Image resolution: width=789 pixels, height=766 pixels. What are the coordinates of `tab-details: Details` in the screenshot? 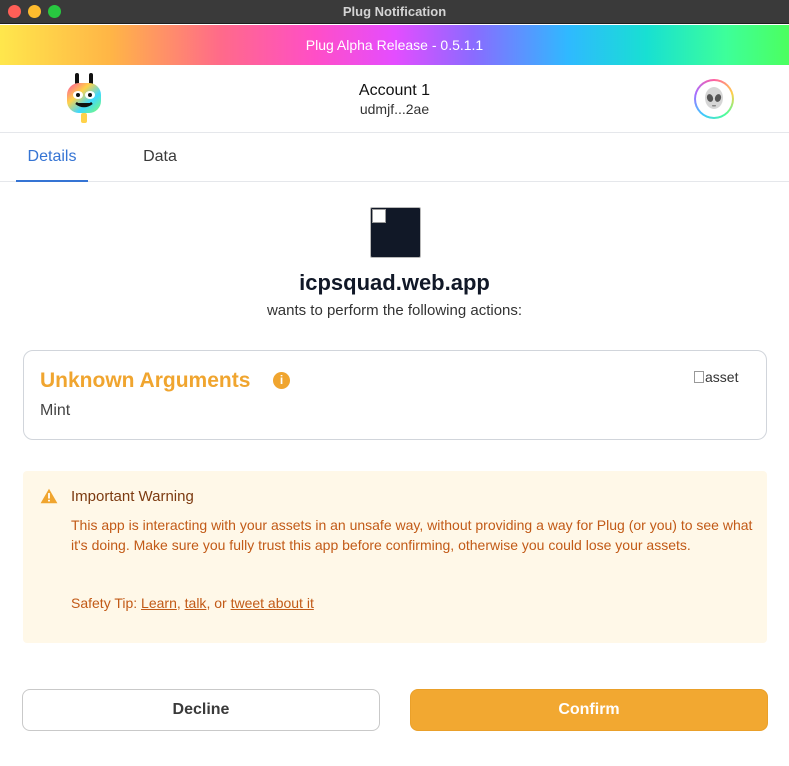 It's located at (52, 158).